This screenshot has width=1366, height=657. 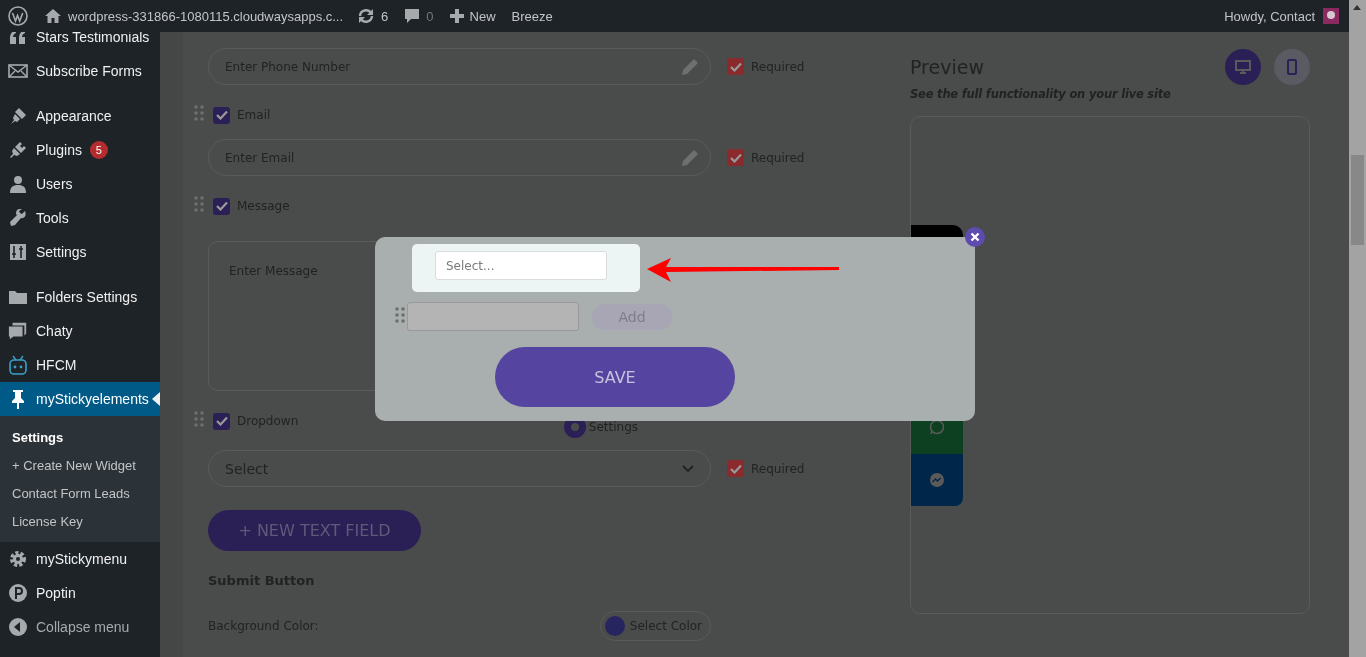 What do you see at coordinates (80, 365) in the screenshot?
I see `sidebar-item: HFCM` at bounding box center [80, 365].